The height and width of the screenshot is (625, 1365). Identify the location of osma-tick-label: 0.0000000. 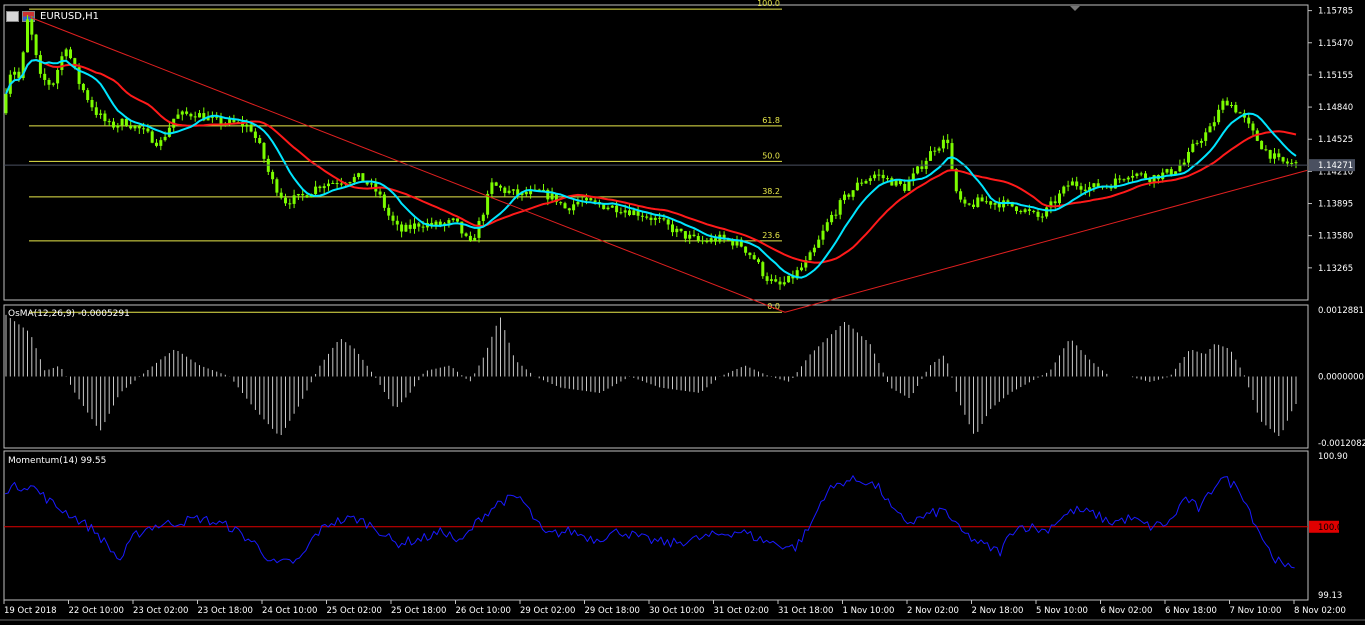
(1341, 378).